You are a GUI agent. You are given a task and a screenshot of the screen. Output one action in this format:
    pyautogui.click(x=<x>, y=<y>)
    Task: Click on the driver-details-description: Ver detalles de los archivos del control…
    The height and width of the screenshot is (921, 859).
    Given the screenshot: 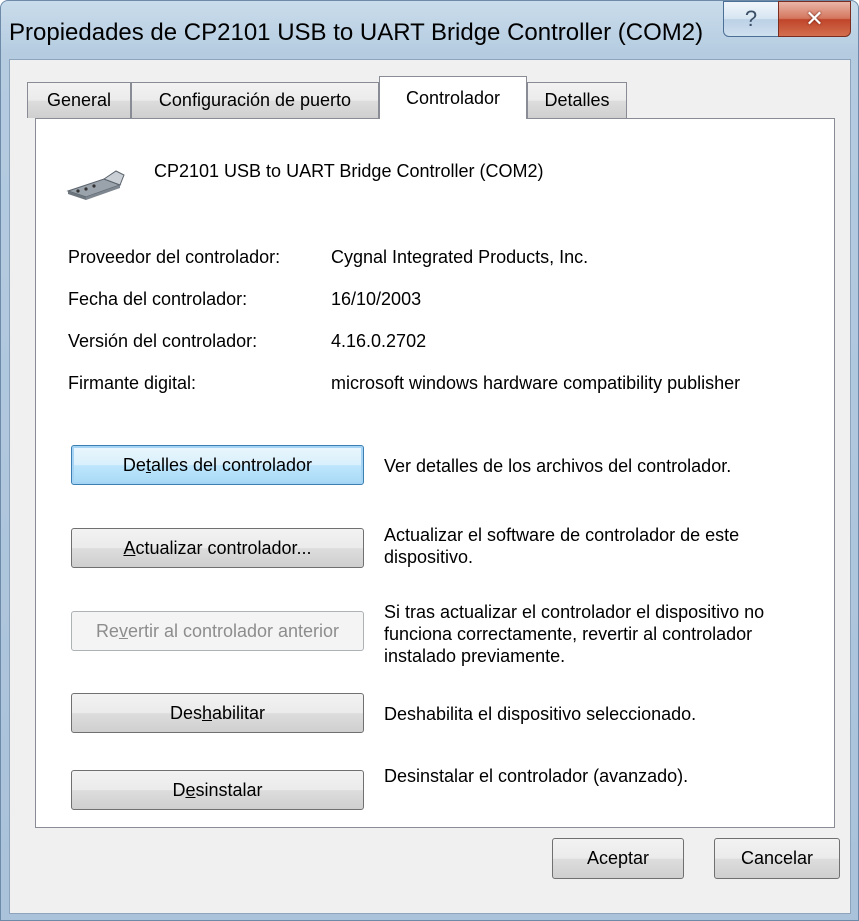 What is the action you would take?
    pyautogui.click(x=558, y=466)
    